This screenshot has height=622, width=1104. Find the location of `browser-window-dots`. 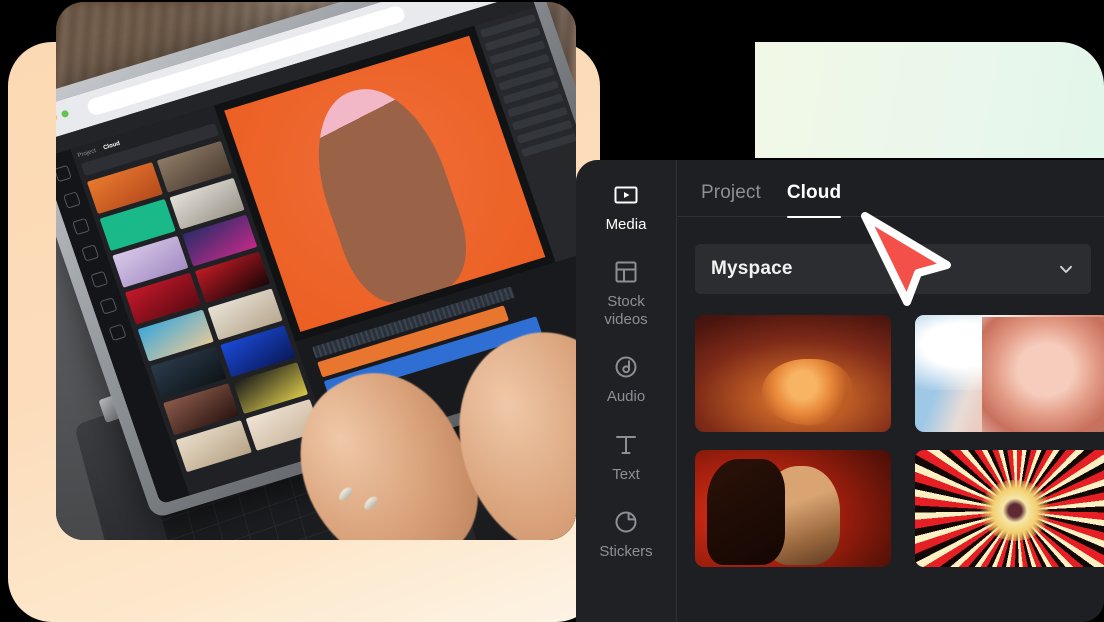

browser-window-dots is located at coordinates (63, 117).